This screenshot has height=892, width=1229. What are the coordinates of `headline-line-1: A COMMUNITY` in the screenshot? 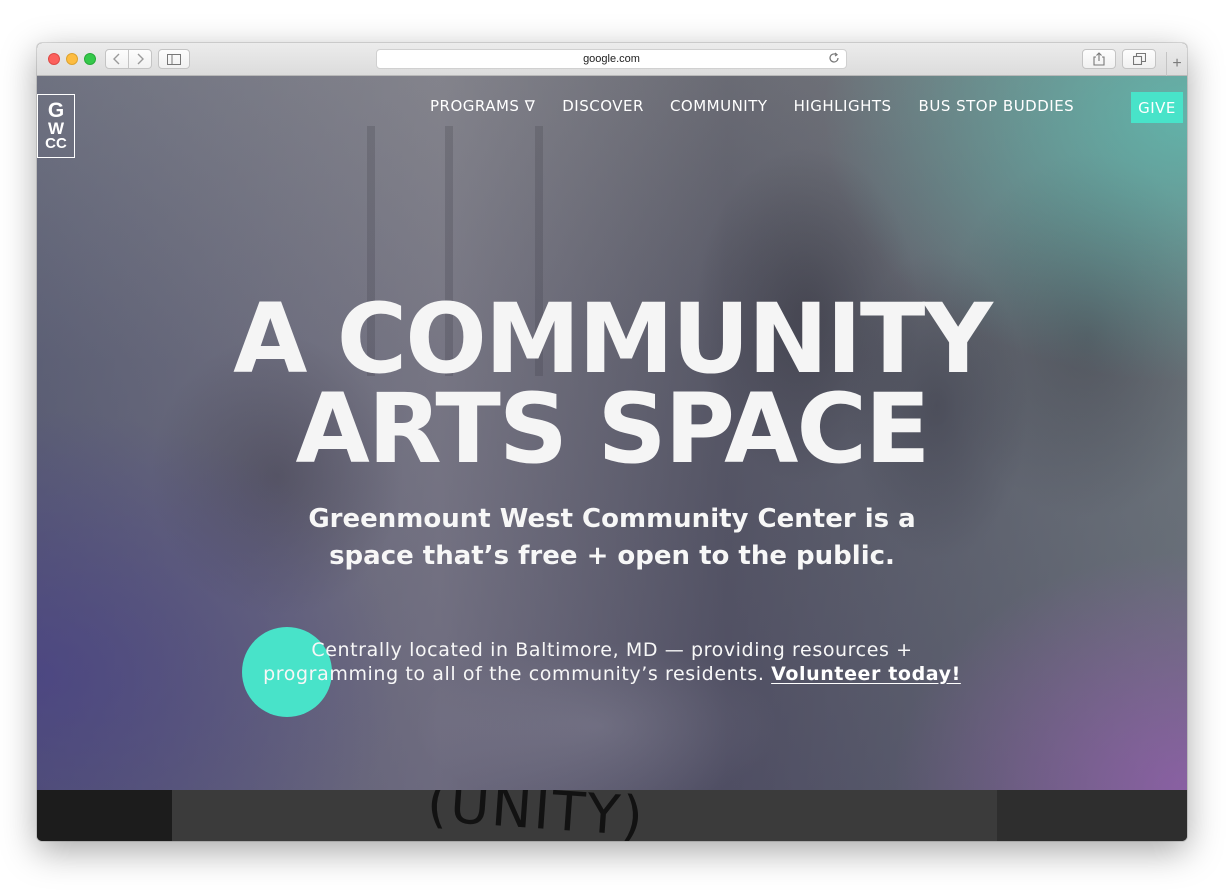 It's located at (613, 339).